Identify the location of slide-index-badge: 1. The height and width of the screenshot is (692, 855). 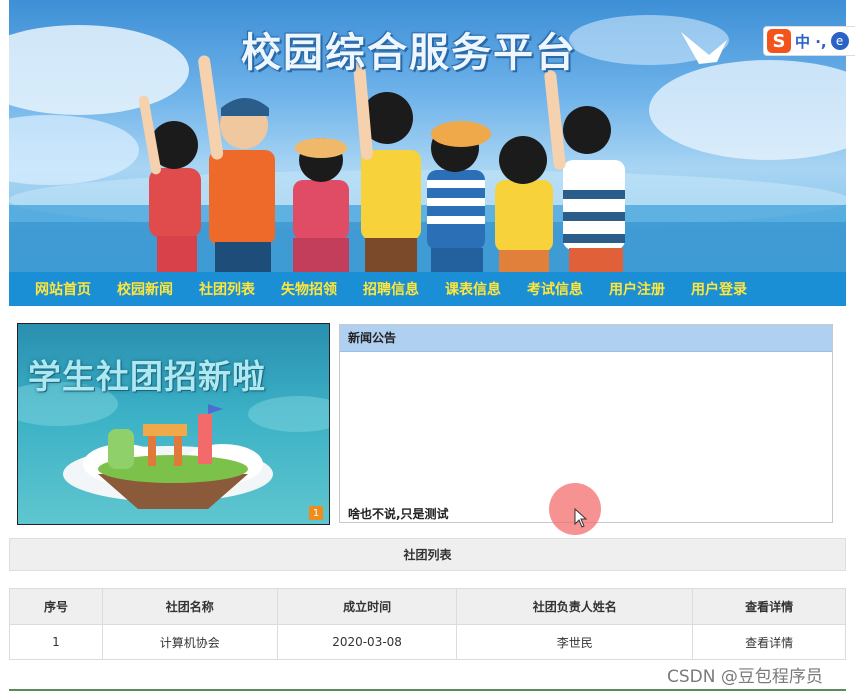
(316, 513).